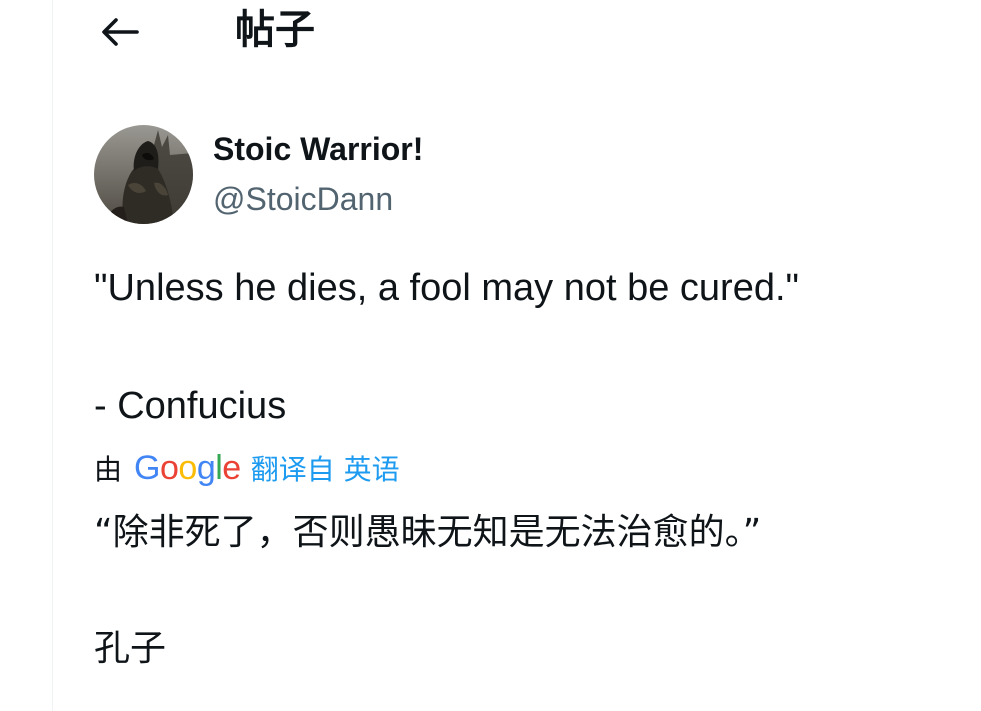 The height and width of the screenshot is (711, 981). What do you see at coordinates (52, 355) in the screenshot?
I see `column-divider` at bounding box center [52, 355].